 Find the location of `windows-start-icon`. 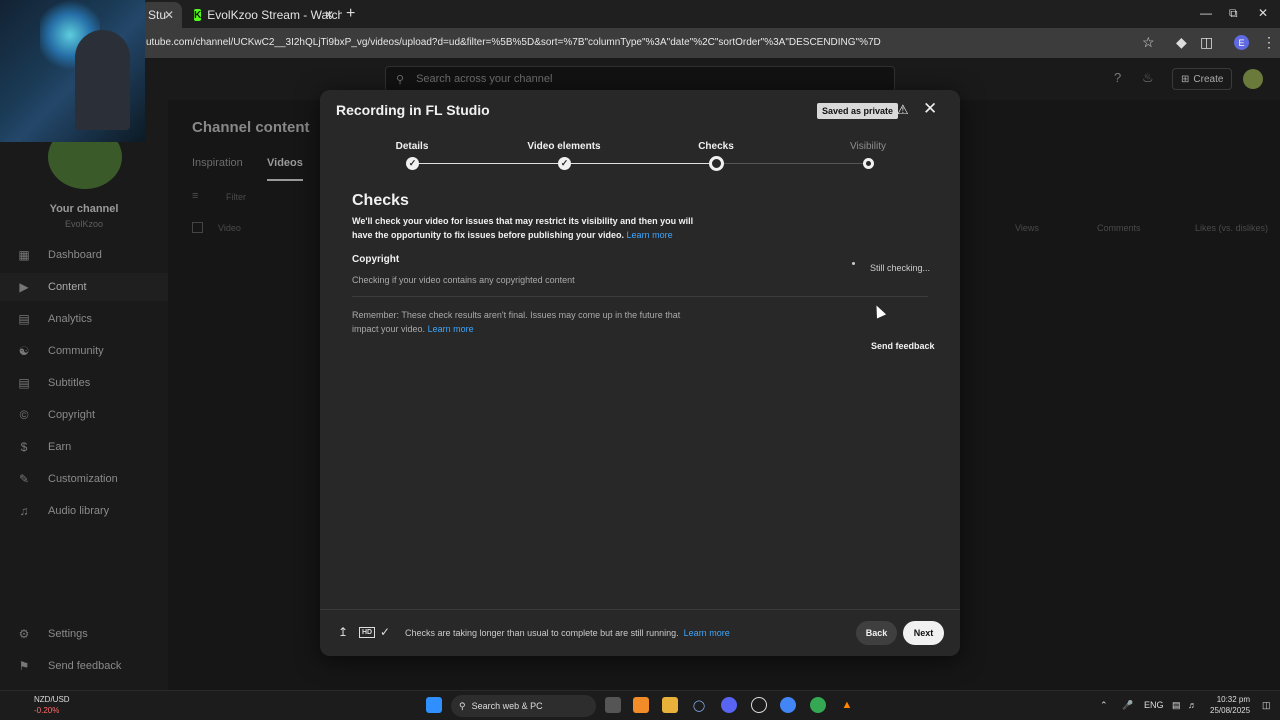

windows-start-icon is located at coordinates (434, 705).